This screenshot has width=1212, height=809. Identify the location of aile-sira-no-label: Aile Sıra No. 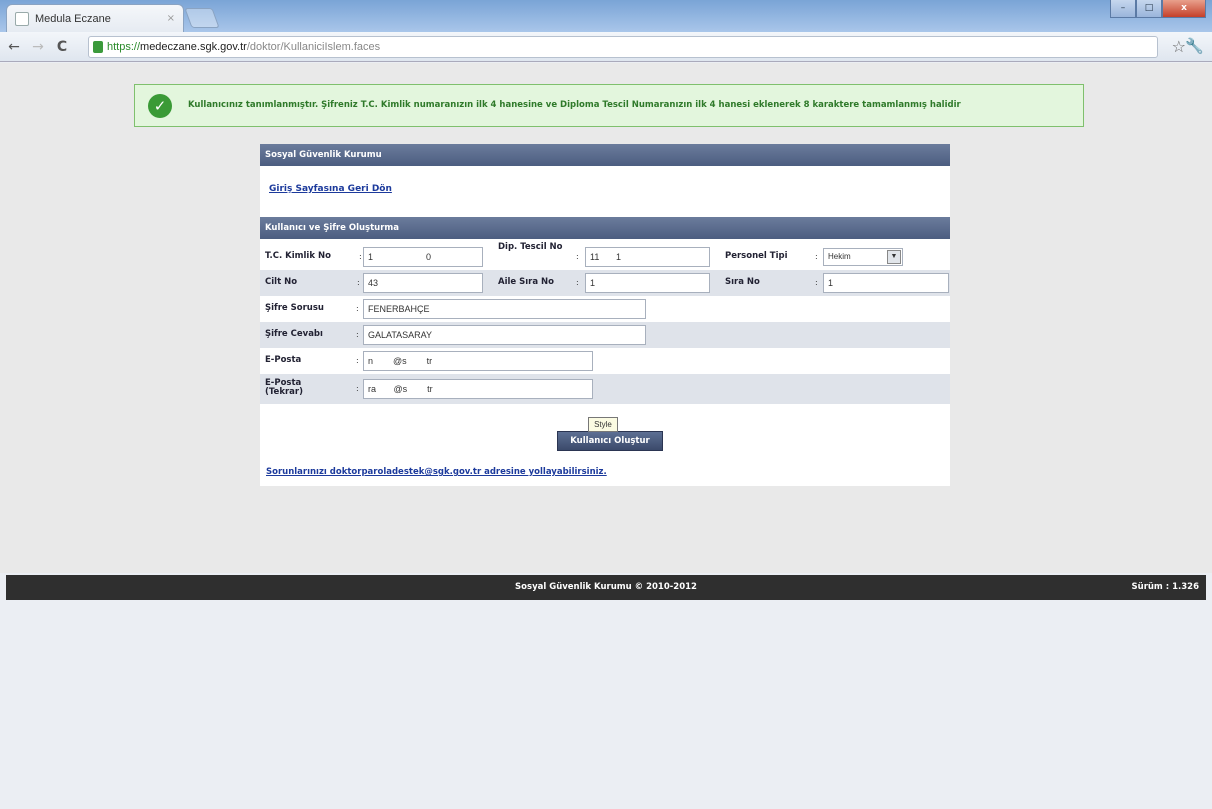
(526, 282).